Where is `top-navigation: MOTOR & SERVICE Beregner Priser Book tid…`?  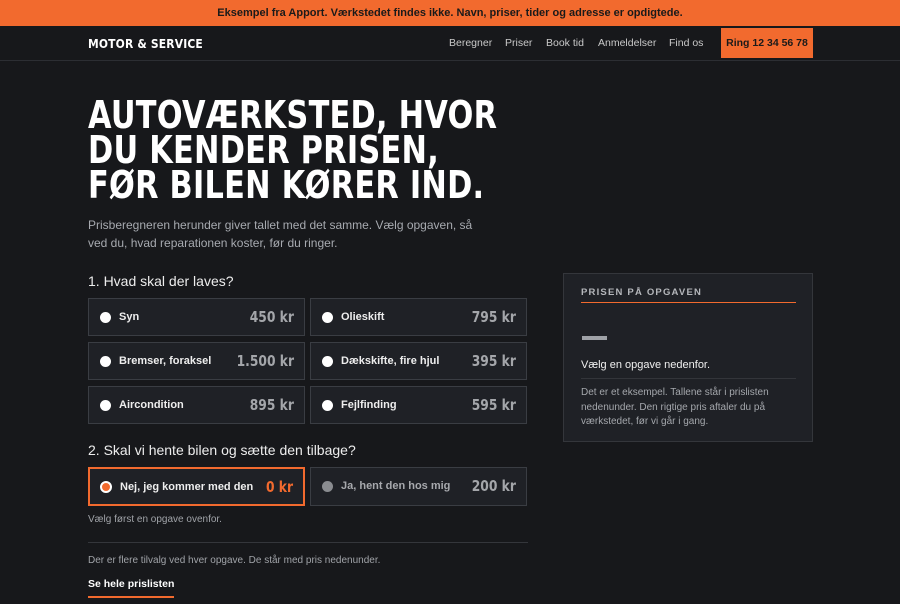
top-navigation: MOTOR & SERVICE Beregner Priser Book tid… is located at coordinates (450, 43).